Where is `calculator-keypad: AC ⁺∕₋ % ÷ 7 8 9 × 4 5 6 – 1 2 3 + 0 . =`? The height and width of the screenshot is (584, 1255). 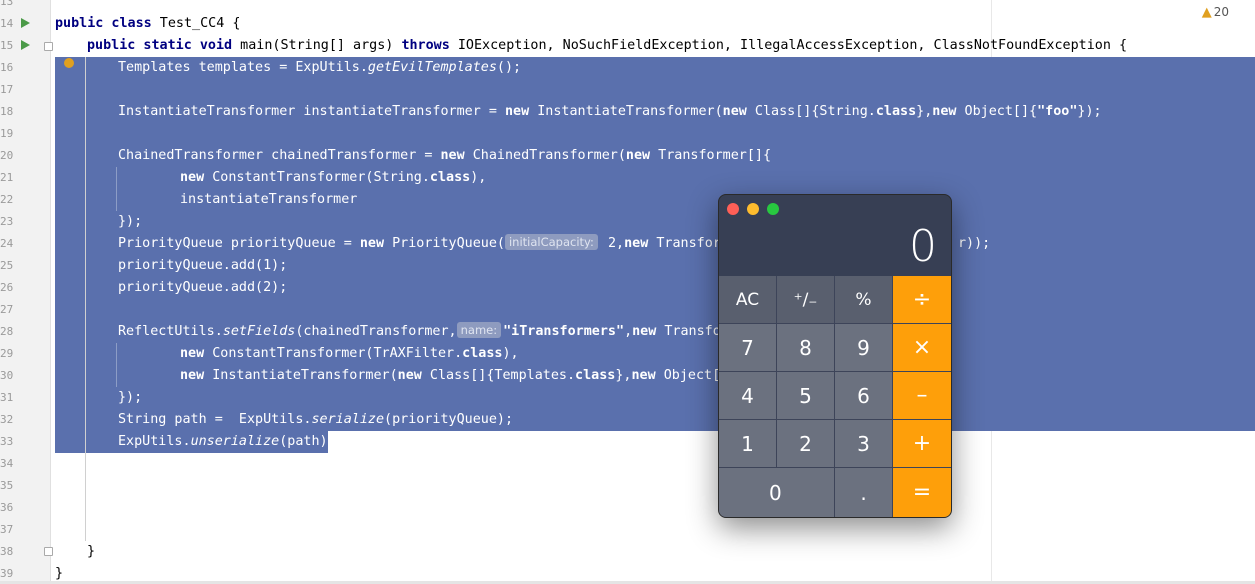
calculator-keypad: AC ⁺∕₋ % ÷ 7 8 9 × 4 5 6 – 1 2 3 + 0 . = is located at coordinates (835, 396).